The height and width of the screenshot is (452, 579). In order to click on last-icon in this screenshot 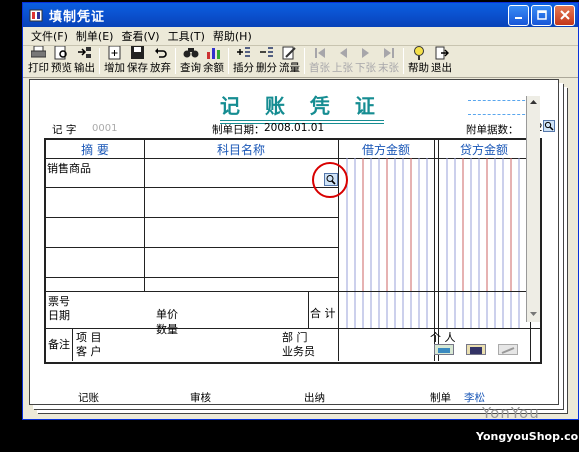, I will do `click(389, 52)`.